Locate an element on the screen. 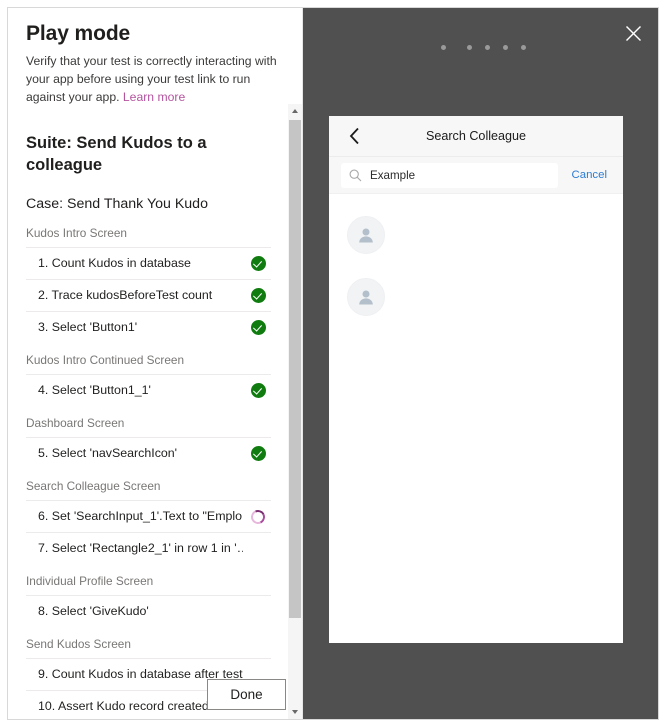 Image resolution: width=666 pixels, height=727 pixels. screen-group-label: Kudos Intro Continued Screen is located at coordinates (105, 360).